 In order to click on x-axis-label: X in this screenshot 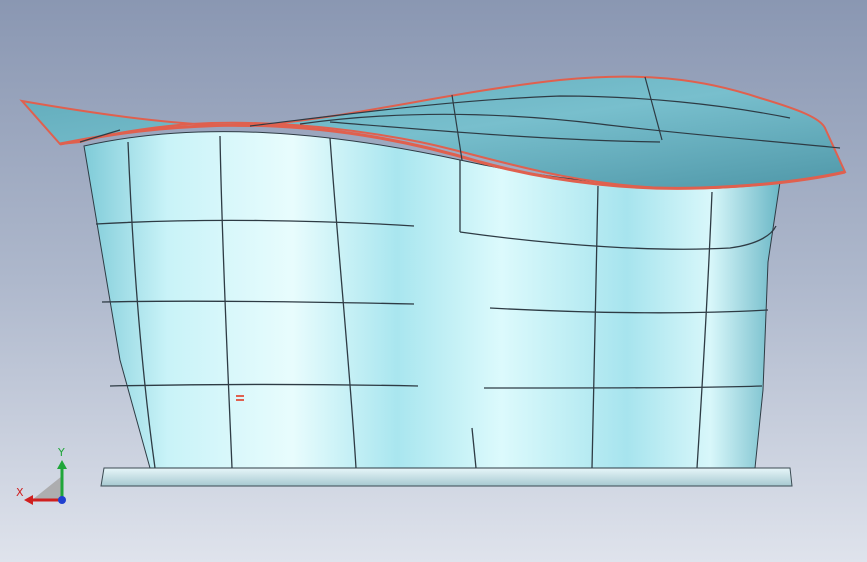, I will do `click(20, 492)`.